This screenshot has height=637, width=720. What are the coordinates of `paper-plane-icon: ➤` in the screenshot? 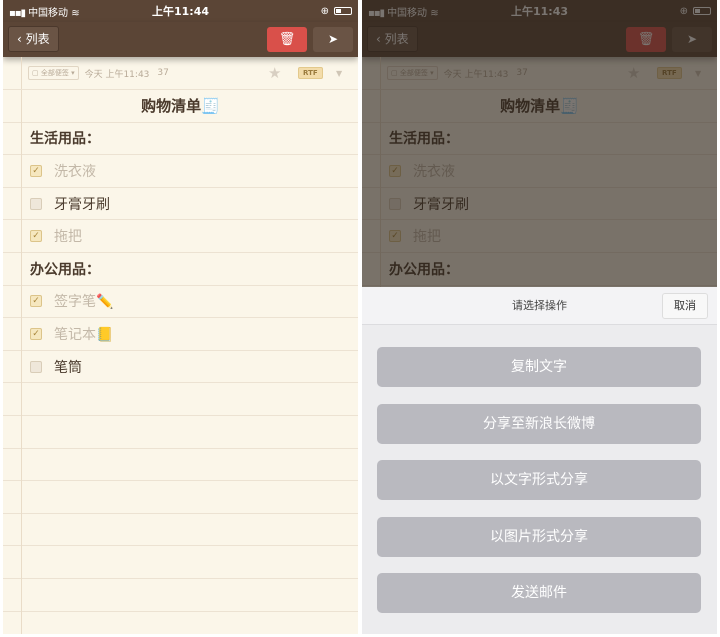 It's located at (333, 39).